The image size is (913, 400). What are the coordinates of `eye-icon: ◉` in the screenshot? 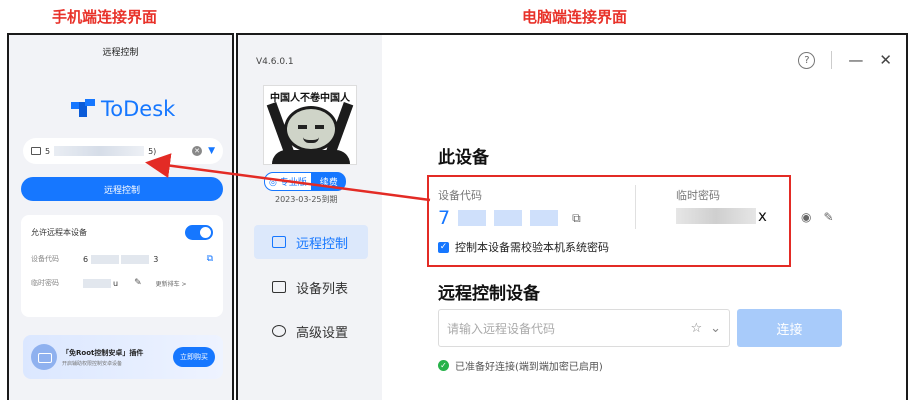 It's located at (806, 217).